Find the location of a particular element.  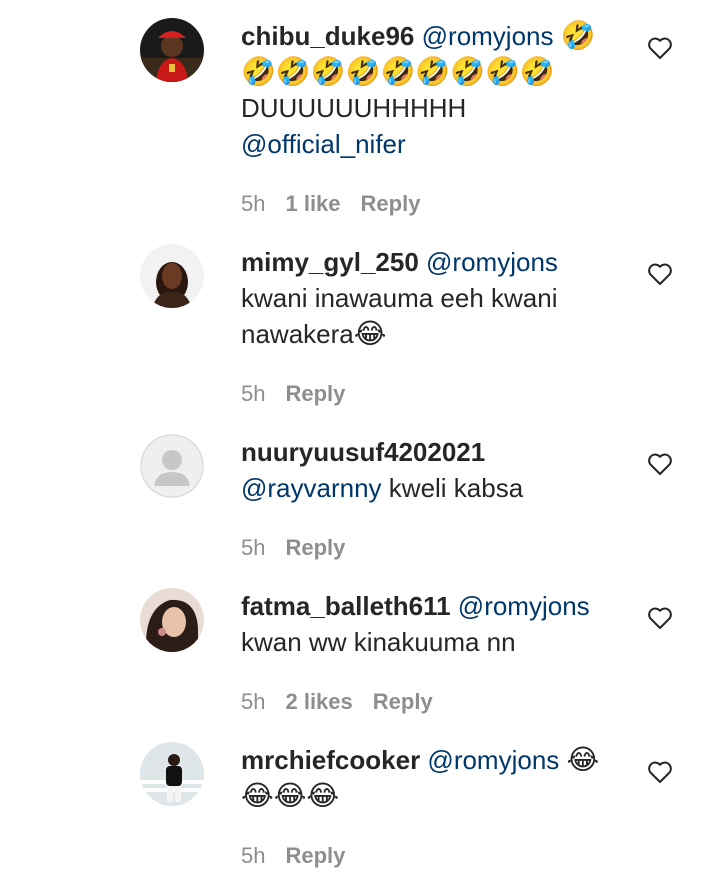

comment-text: DUUUUUUHHHHH is located at coordinates (354, 108).